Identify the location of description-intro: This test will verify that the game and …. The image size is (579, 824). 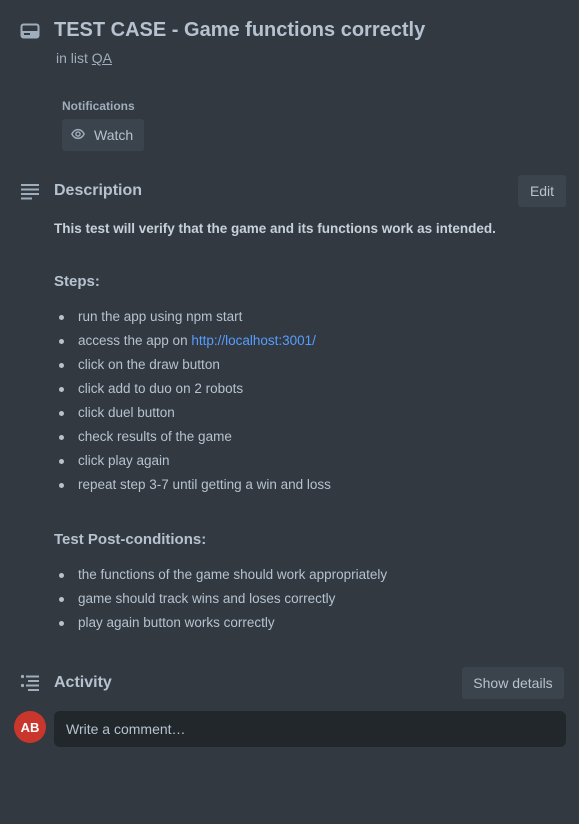
(275, 228).